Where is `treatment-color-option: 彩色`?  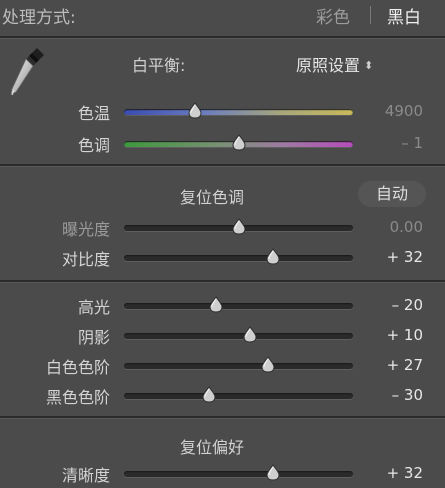 treatment-color-option: 彩色 is located at coordinates (333, 15).